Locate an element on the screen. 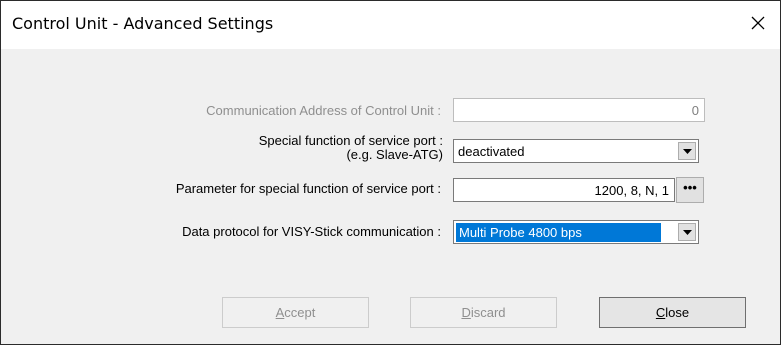  discard-button: Discard is located at coordinates (483, 312).